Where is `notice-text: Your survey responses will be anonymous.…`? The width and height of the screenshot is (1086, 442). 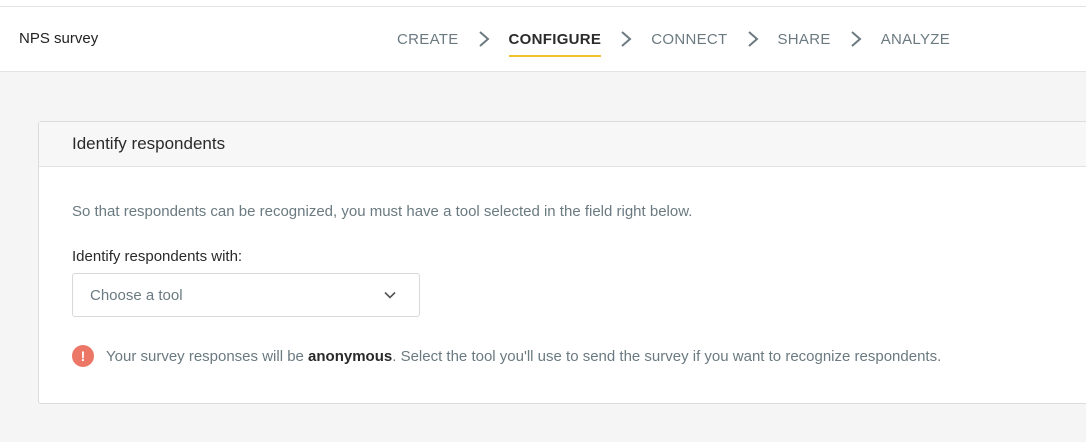
notice-text: Your survey responses will be anonymous.… is located at coordinates (524, 356).